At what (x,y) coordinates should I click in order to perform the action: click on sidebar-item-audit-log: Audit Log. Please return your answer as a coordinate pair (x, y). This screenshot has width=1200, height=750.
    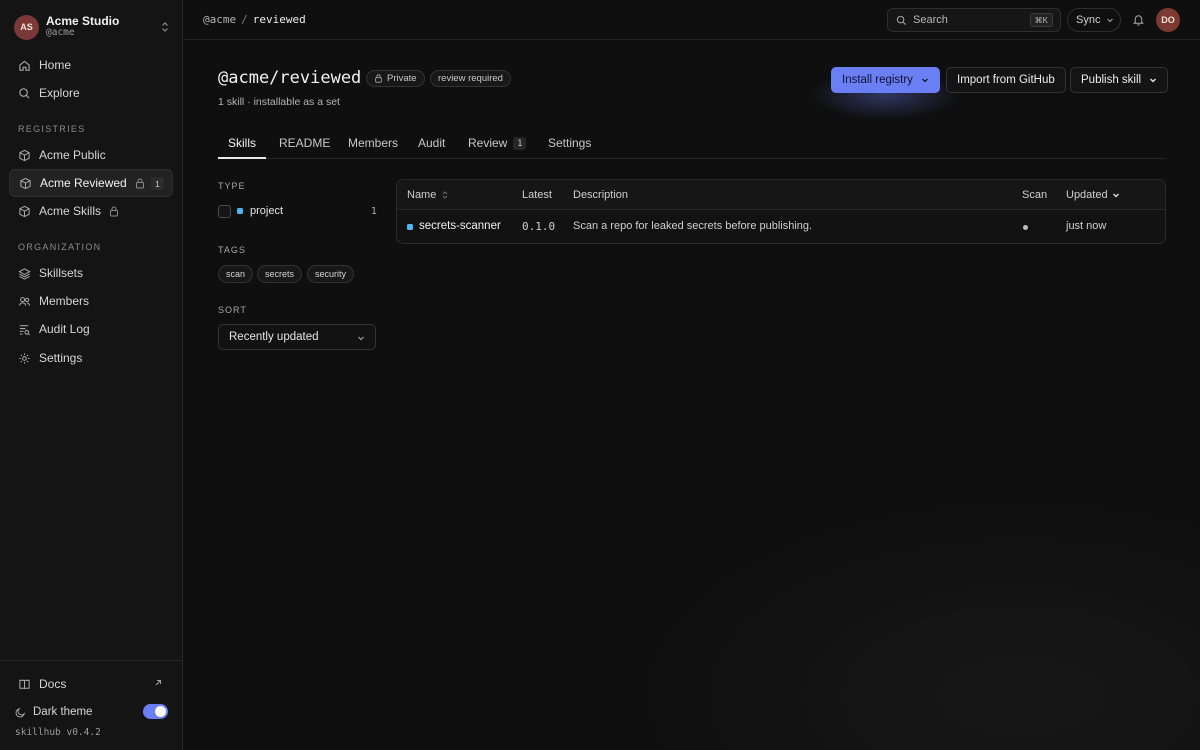
    Looking at the image, I should click on (91, 329).